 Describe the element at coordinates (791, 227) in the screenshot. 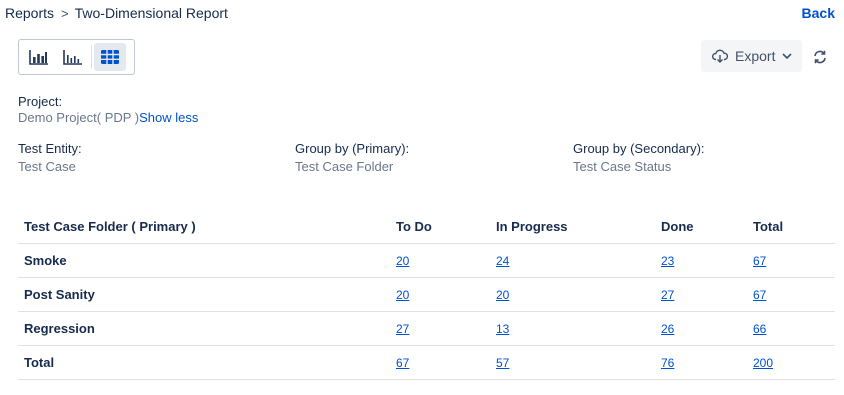

I see `column-header-total: Total` at that location.